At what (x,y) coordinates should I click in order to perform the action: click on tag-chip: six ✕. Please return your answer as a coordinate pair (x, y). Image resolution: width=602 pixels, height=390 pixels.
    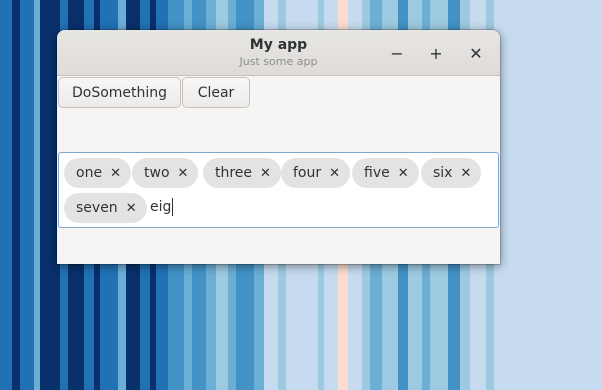
    Looking at the image, I should click on (451, 173).